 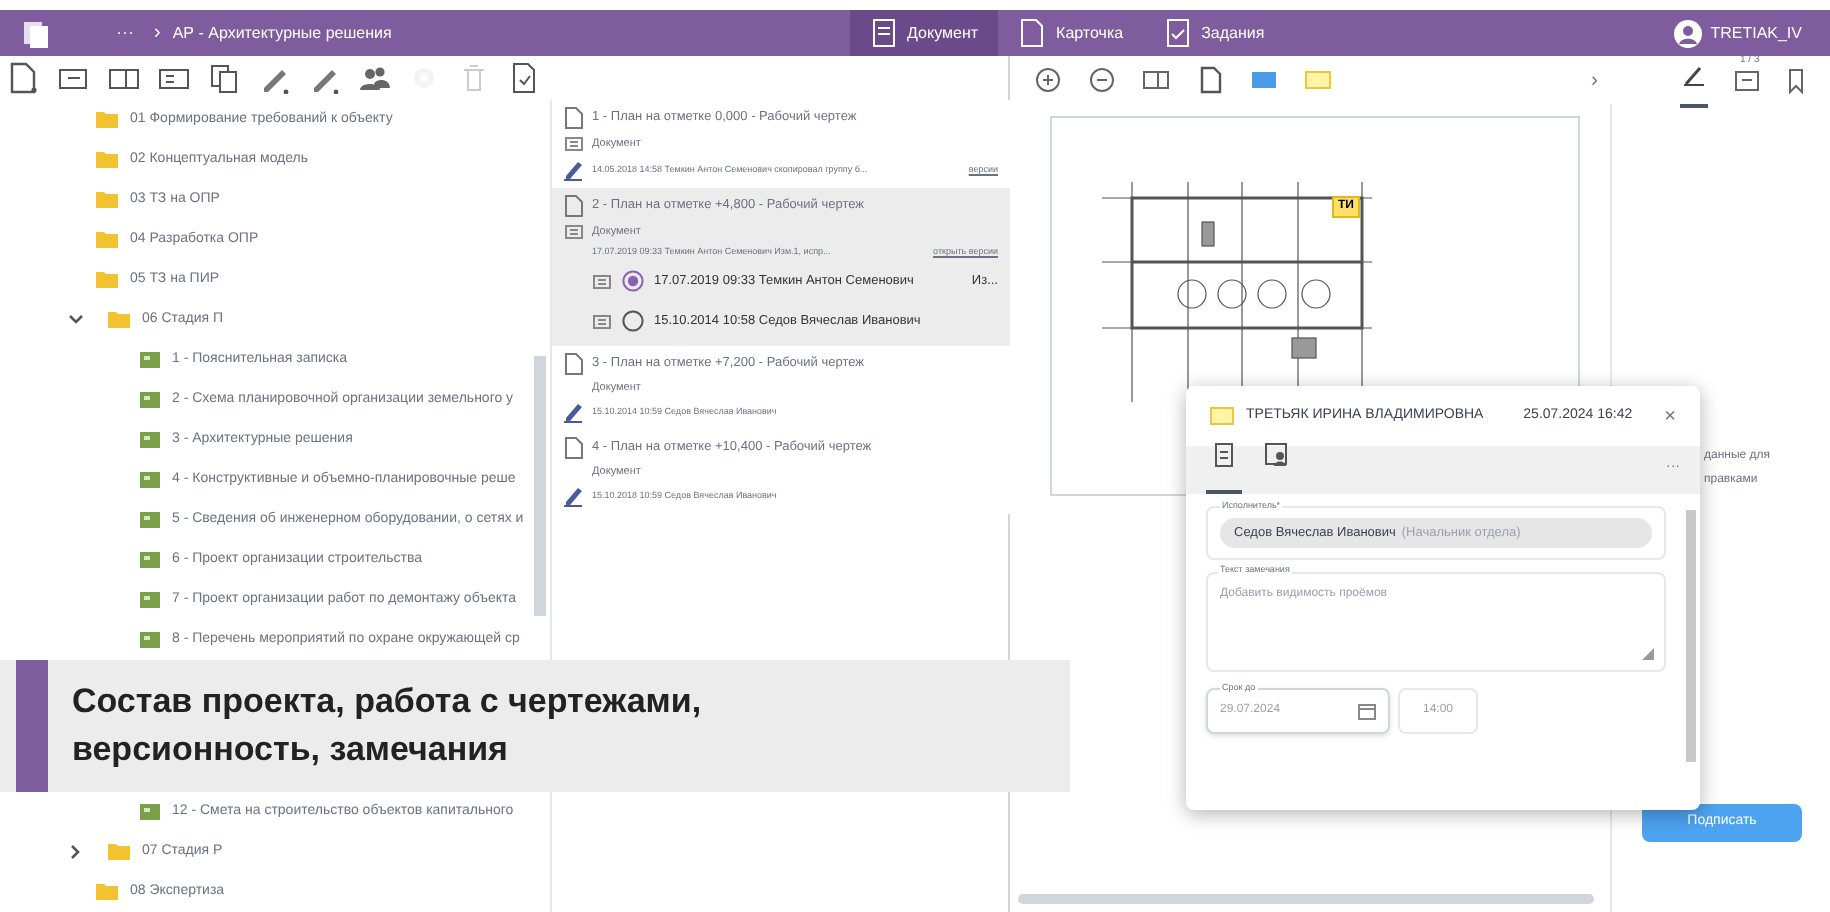 What do you see at coordinates (1214, 33) in the screenshot?
I see `viewer-tab: Задания` at bounding box center [1214, 33].